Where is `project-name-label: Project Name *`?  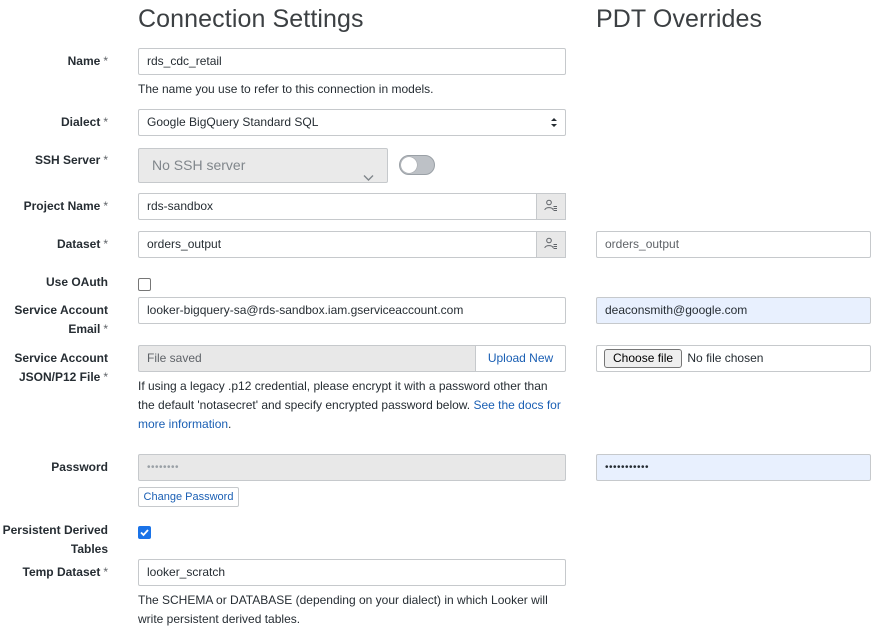 project-name-label: Project Name * is located at coordinates (65, 206).